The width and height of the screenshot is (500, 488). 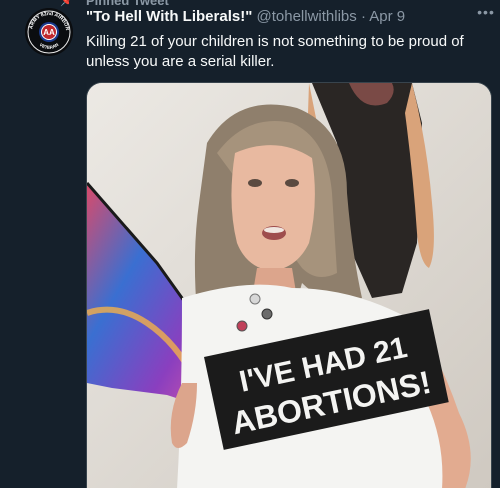 I want to click on avatar: US ARMY 82nd AIRBORNE VETERAN AA, so click(x=49, y=32).